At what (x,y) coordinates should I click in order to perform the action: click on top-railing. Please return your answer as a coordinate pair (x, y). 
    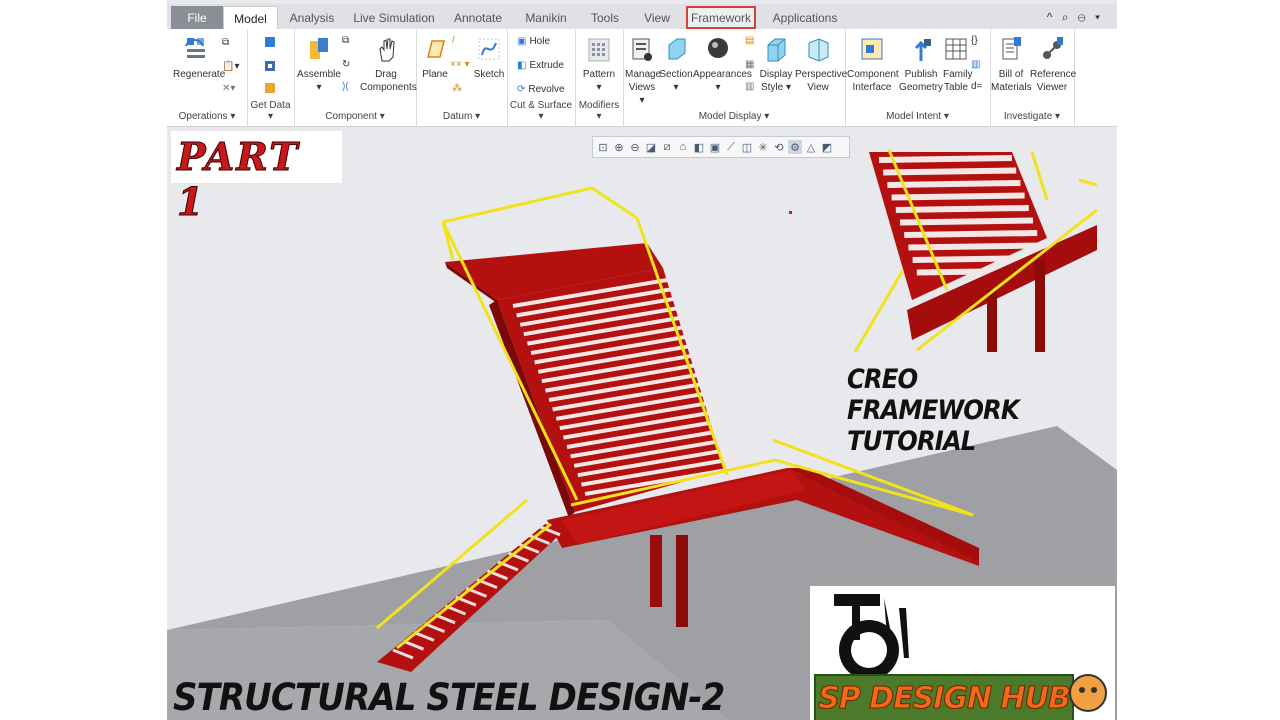
    Looking at the image, I should click on (540, 205).